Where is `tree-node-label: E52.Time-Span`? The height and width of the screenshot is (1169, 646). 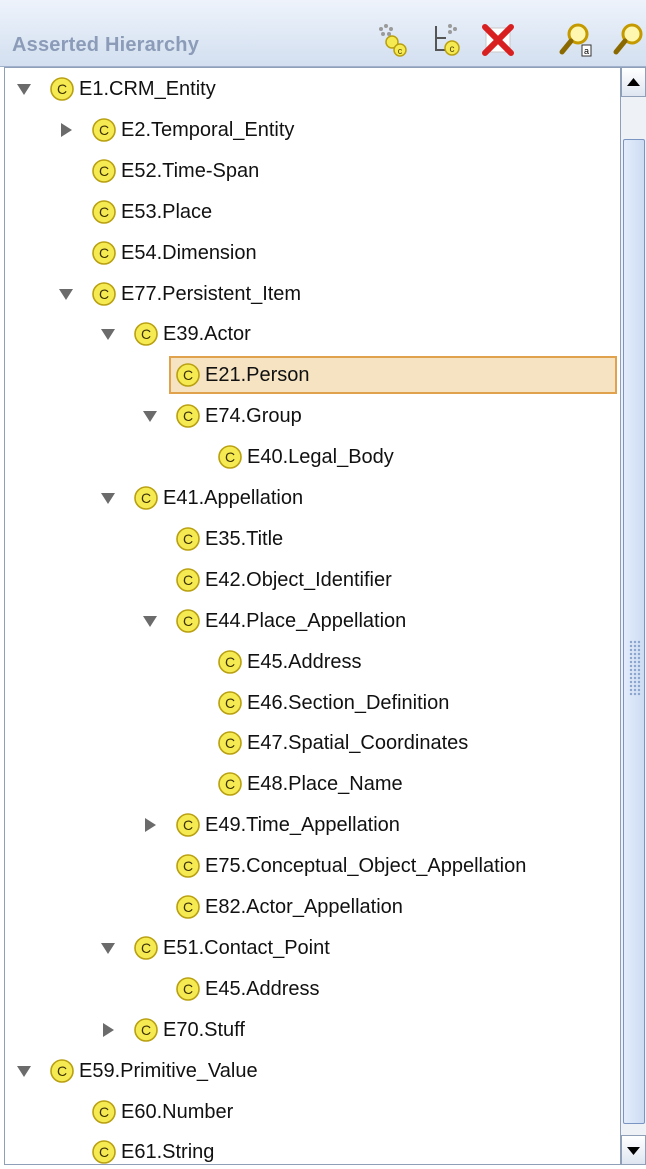 tree-node-label: E52.Time-Span is located at coordinates (190, 171).